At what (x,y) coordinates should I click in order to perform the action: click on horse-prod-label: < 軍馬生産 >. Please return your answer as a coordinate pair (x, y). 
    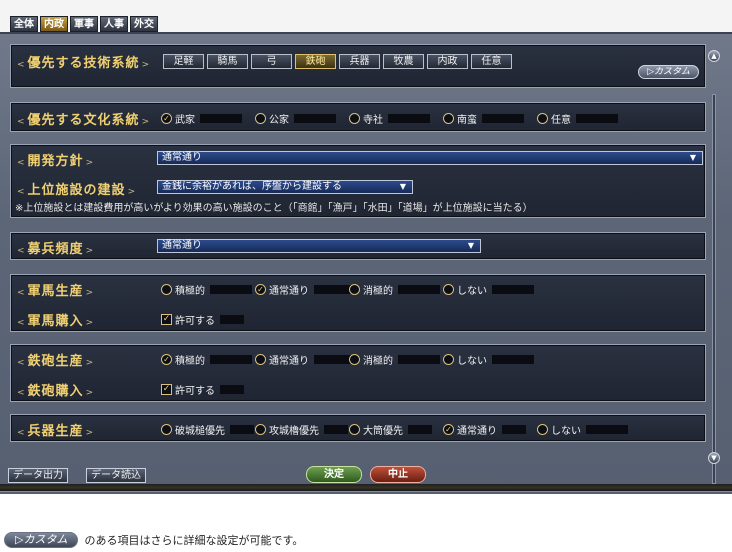
    Looking at the image, I should click on (56, 291).